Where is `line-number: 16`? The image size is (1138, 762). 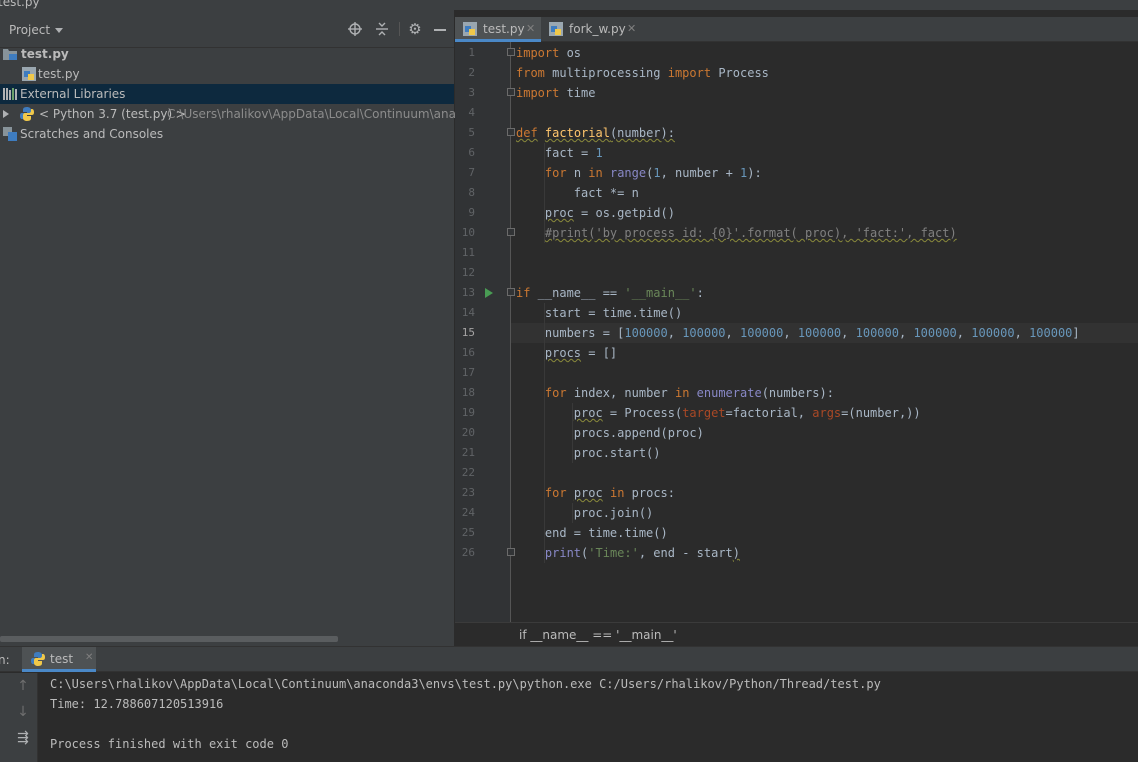 line-number: 16 is located at coordinates (468, 352).